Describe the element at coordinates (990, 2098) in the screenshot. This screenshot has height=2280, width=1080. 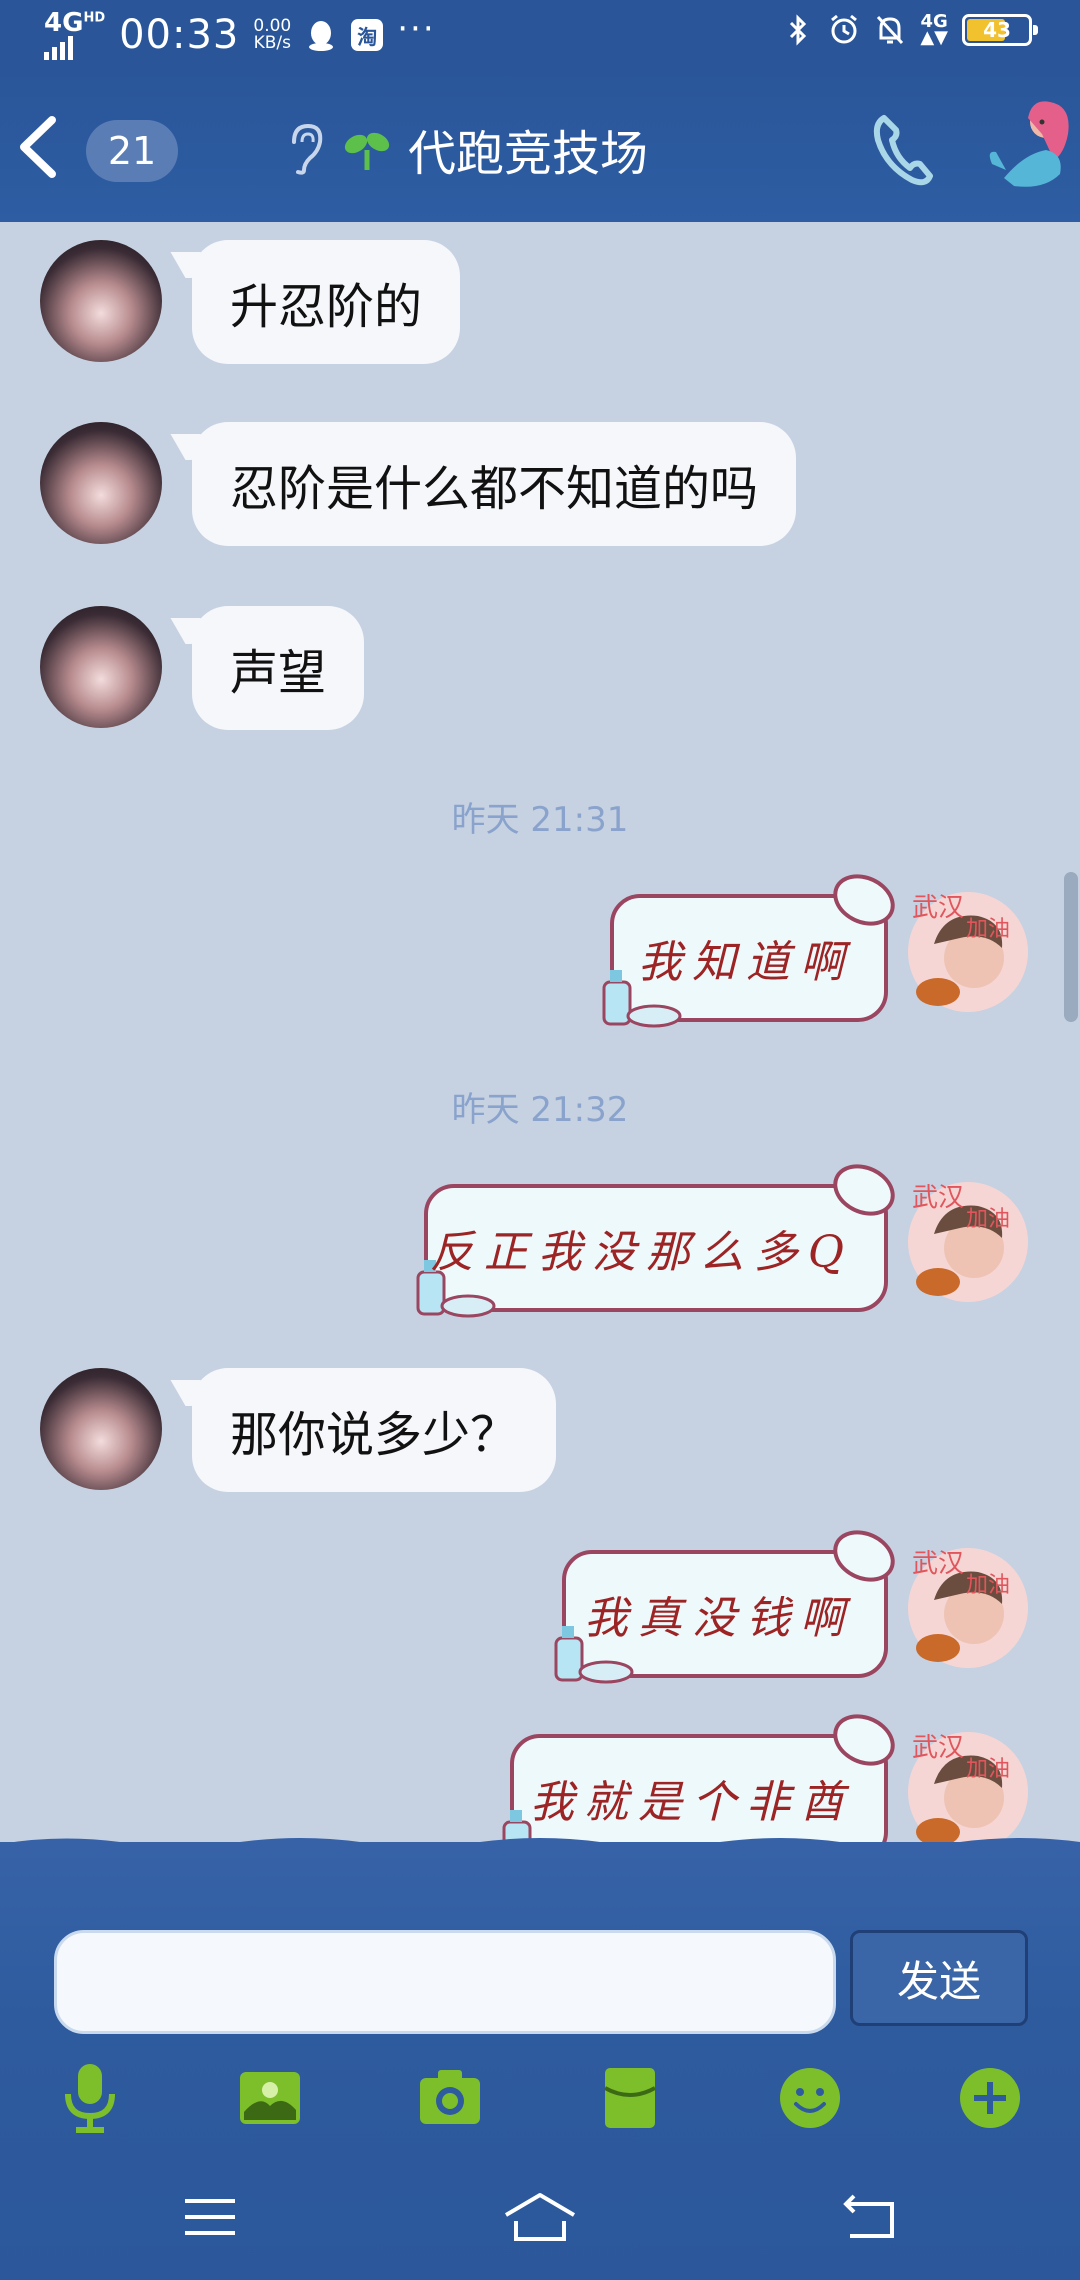
I see `plus-icon` at that location.